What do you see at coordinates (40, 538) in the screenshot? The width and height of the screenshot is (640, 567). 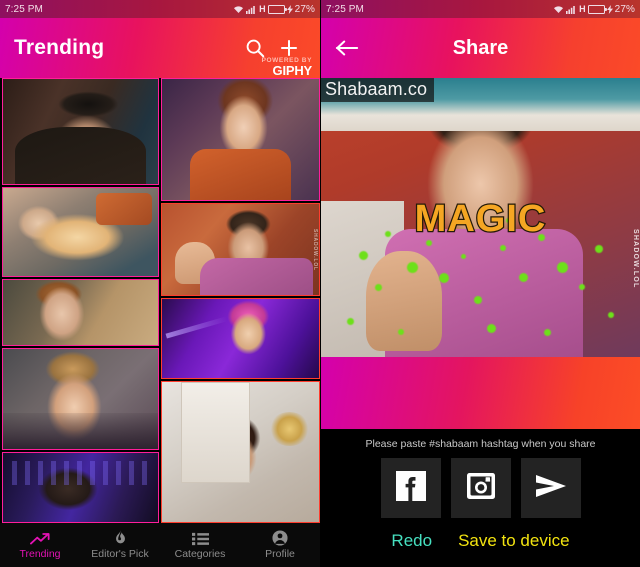 I see `trending-up-icon` at bounding box center [40, 538].